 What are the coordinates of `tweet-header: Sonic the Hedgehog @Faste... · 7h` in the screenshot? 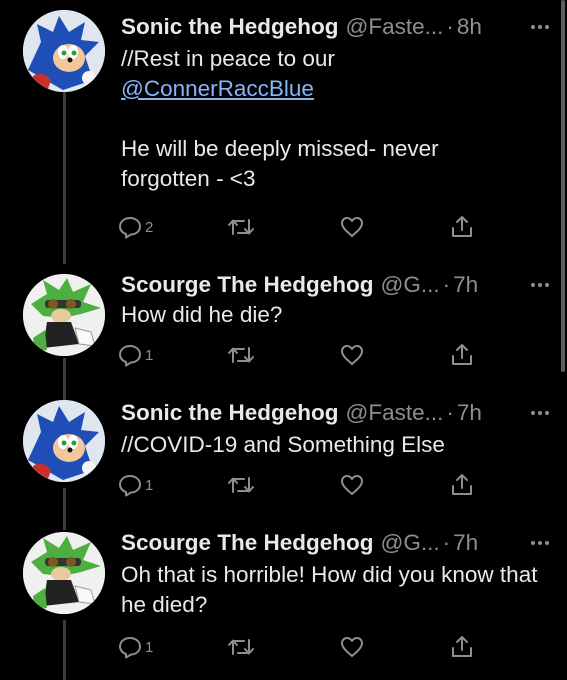 It's located at (335, 413).